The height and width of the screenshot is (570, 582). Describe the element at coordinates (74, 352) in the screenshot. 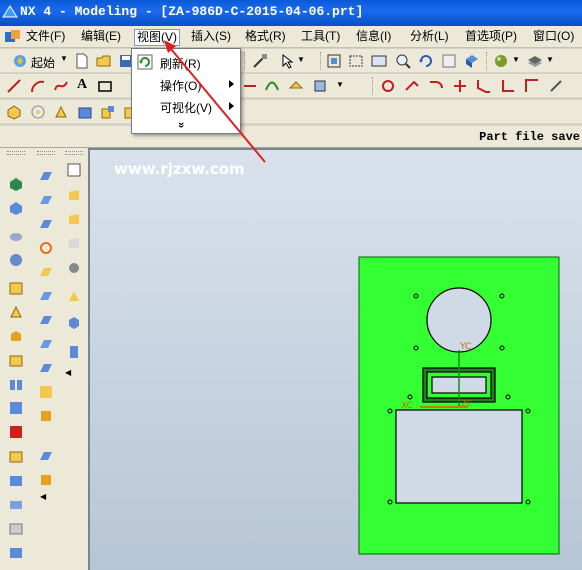

I see `extract-icon` at that location.